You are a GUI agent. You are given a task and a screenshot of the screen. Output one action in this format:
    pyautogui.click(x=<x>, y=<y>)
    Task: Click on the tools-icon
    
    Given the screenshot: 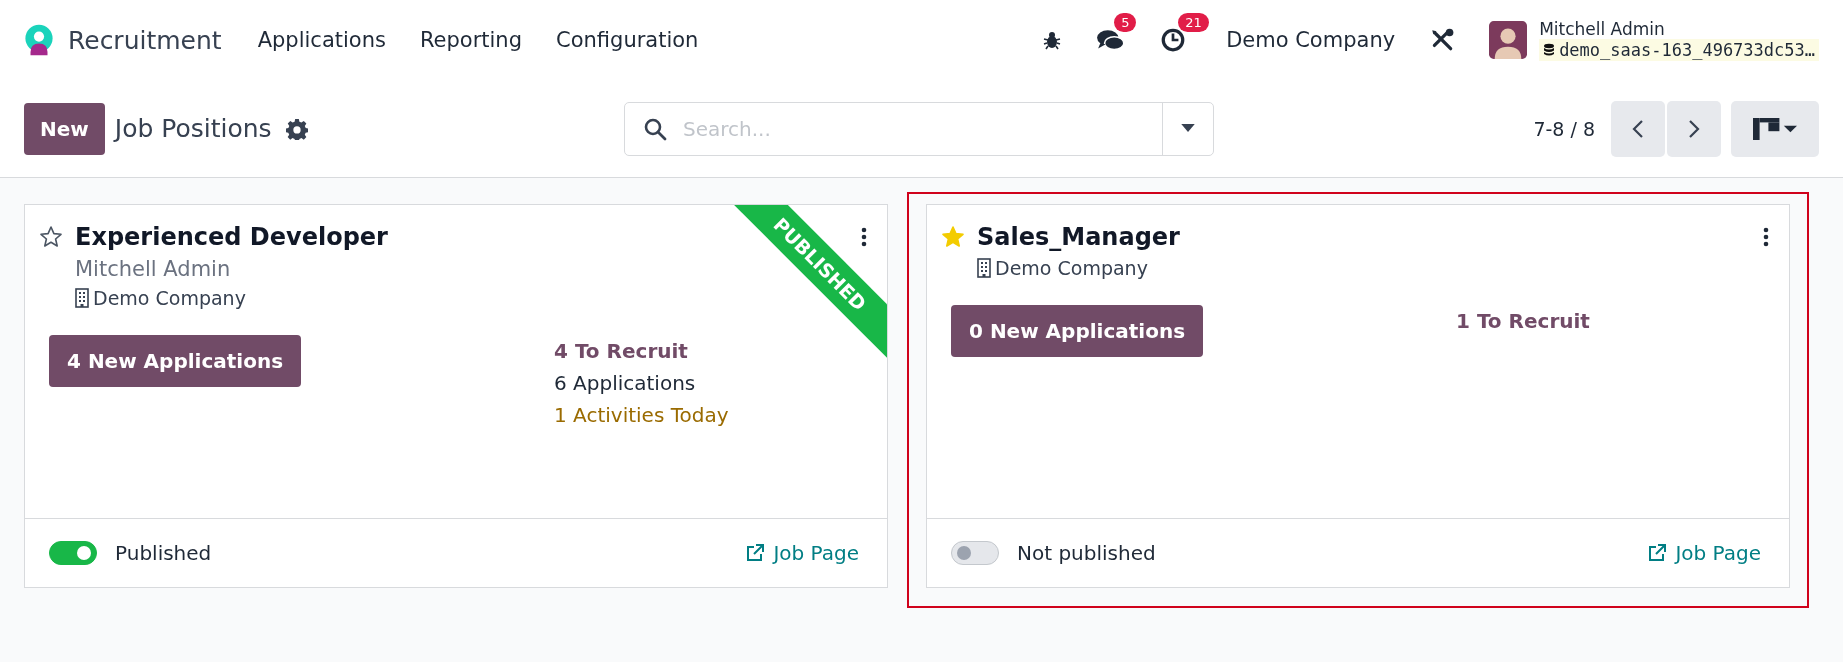 What is the action you would take?
    pyautogui.click(x=1442, y=40)
    